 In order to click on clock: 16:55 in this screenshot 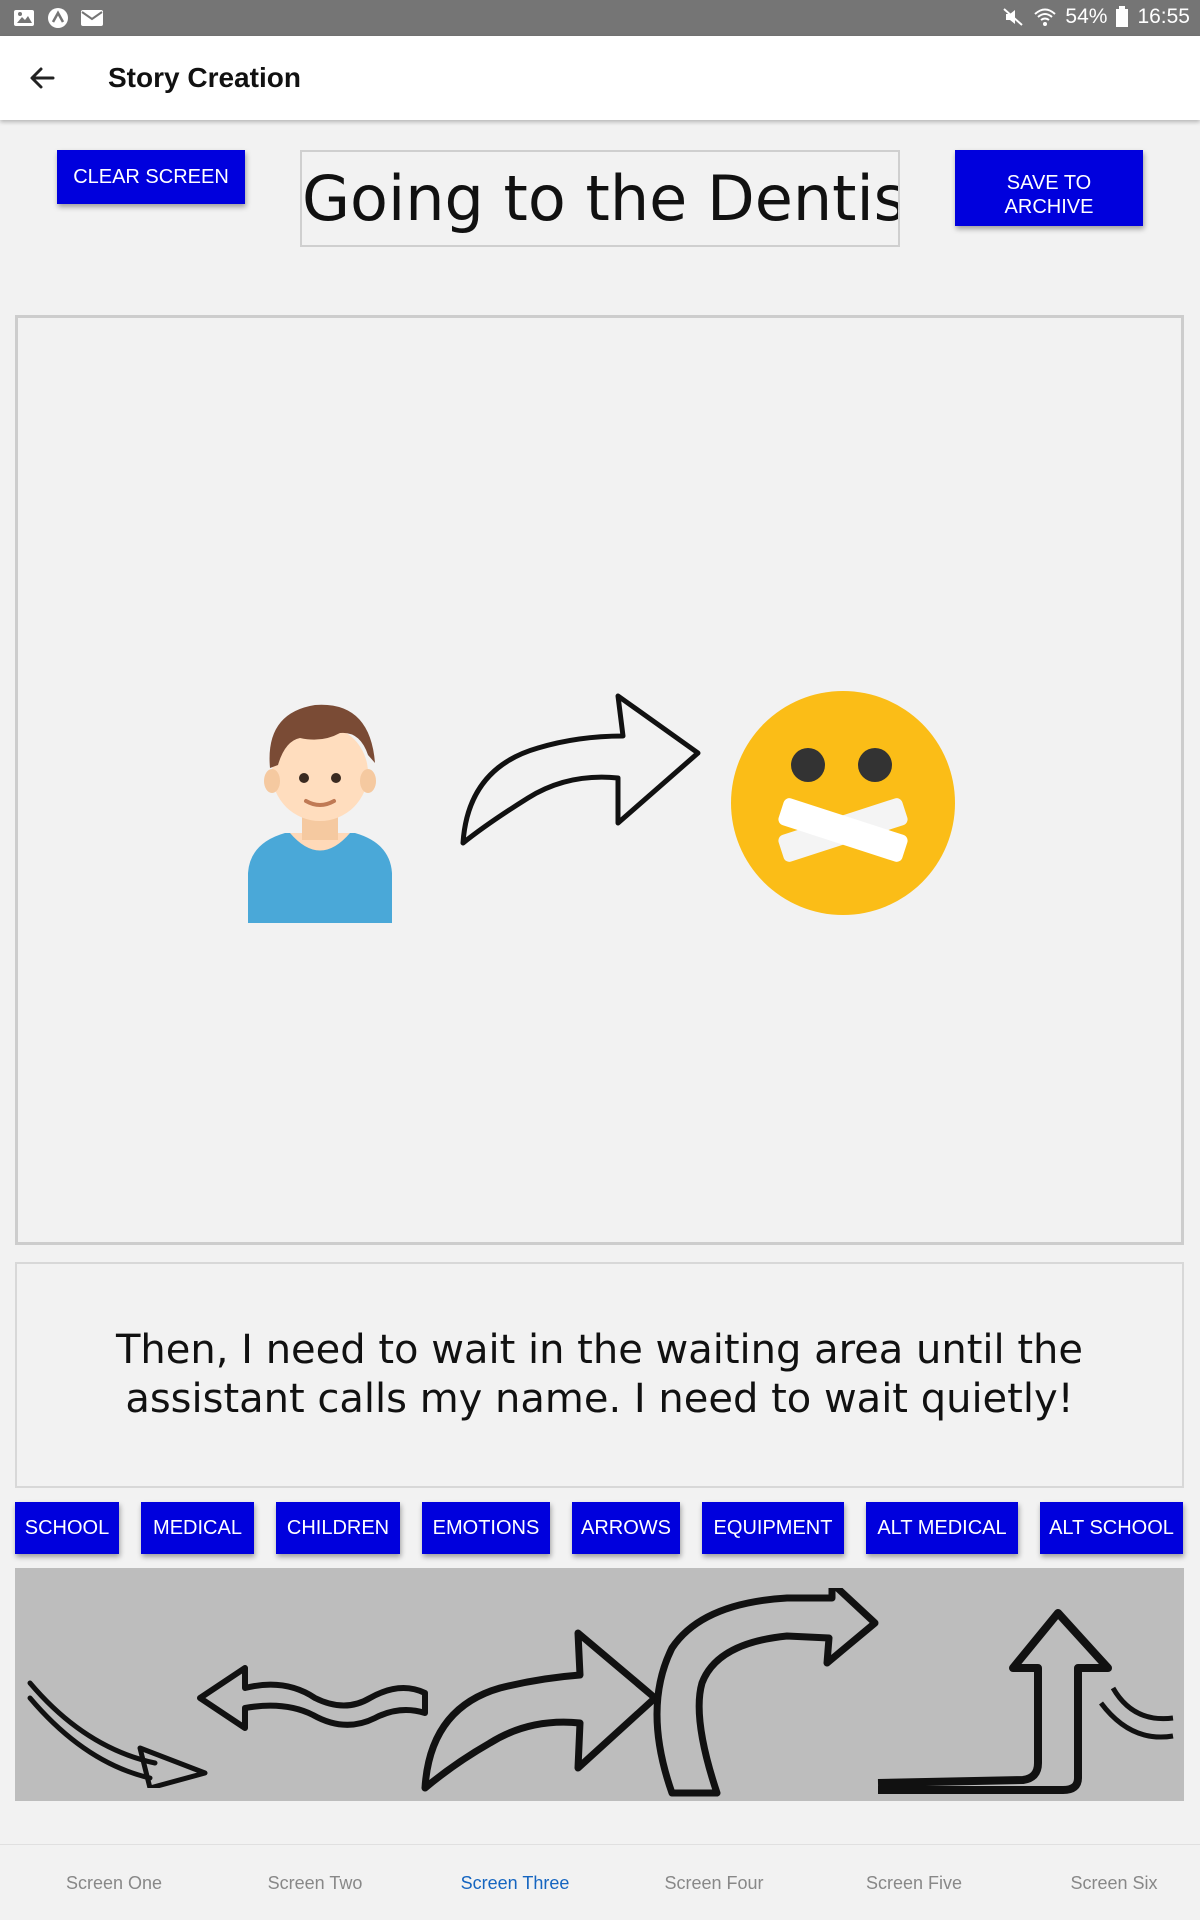, I will do `click(1163, 16)`.